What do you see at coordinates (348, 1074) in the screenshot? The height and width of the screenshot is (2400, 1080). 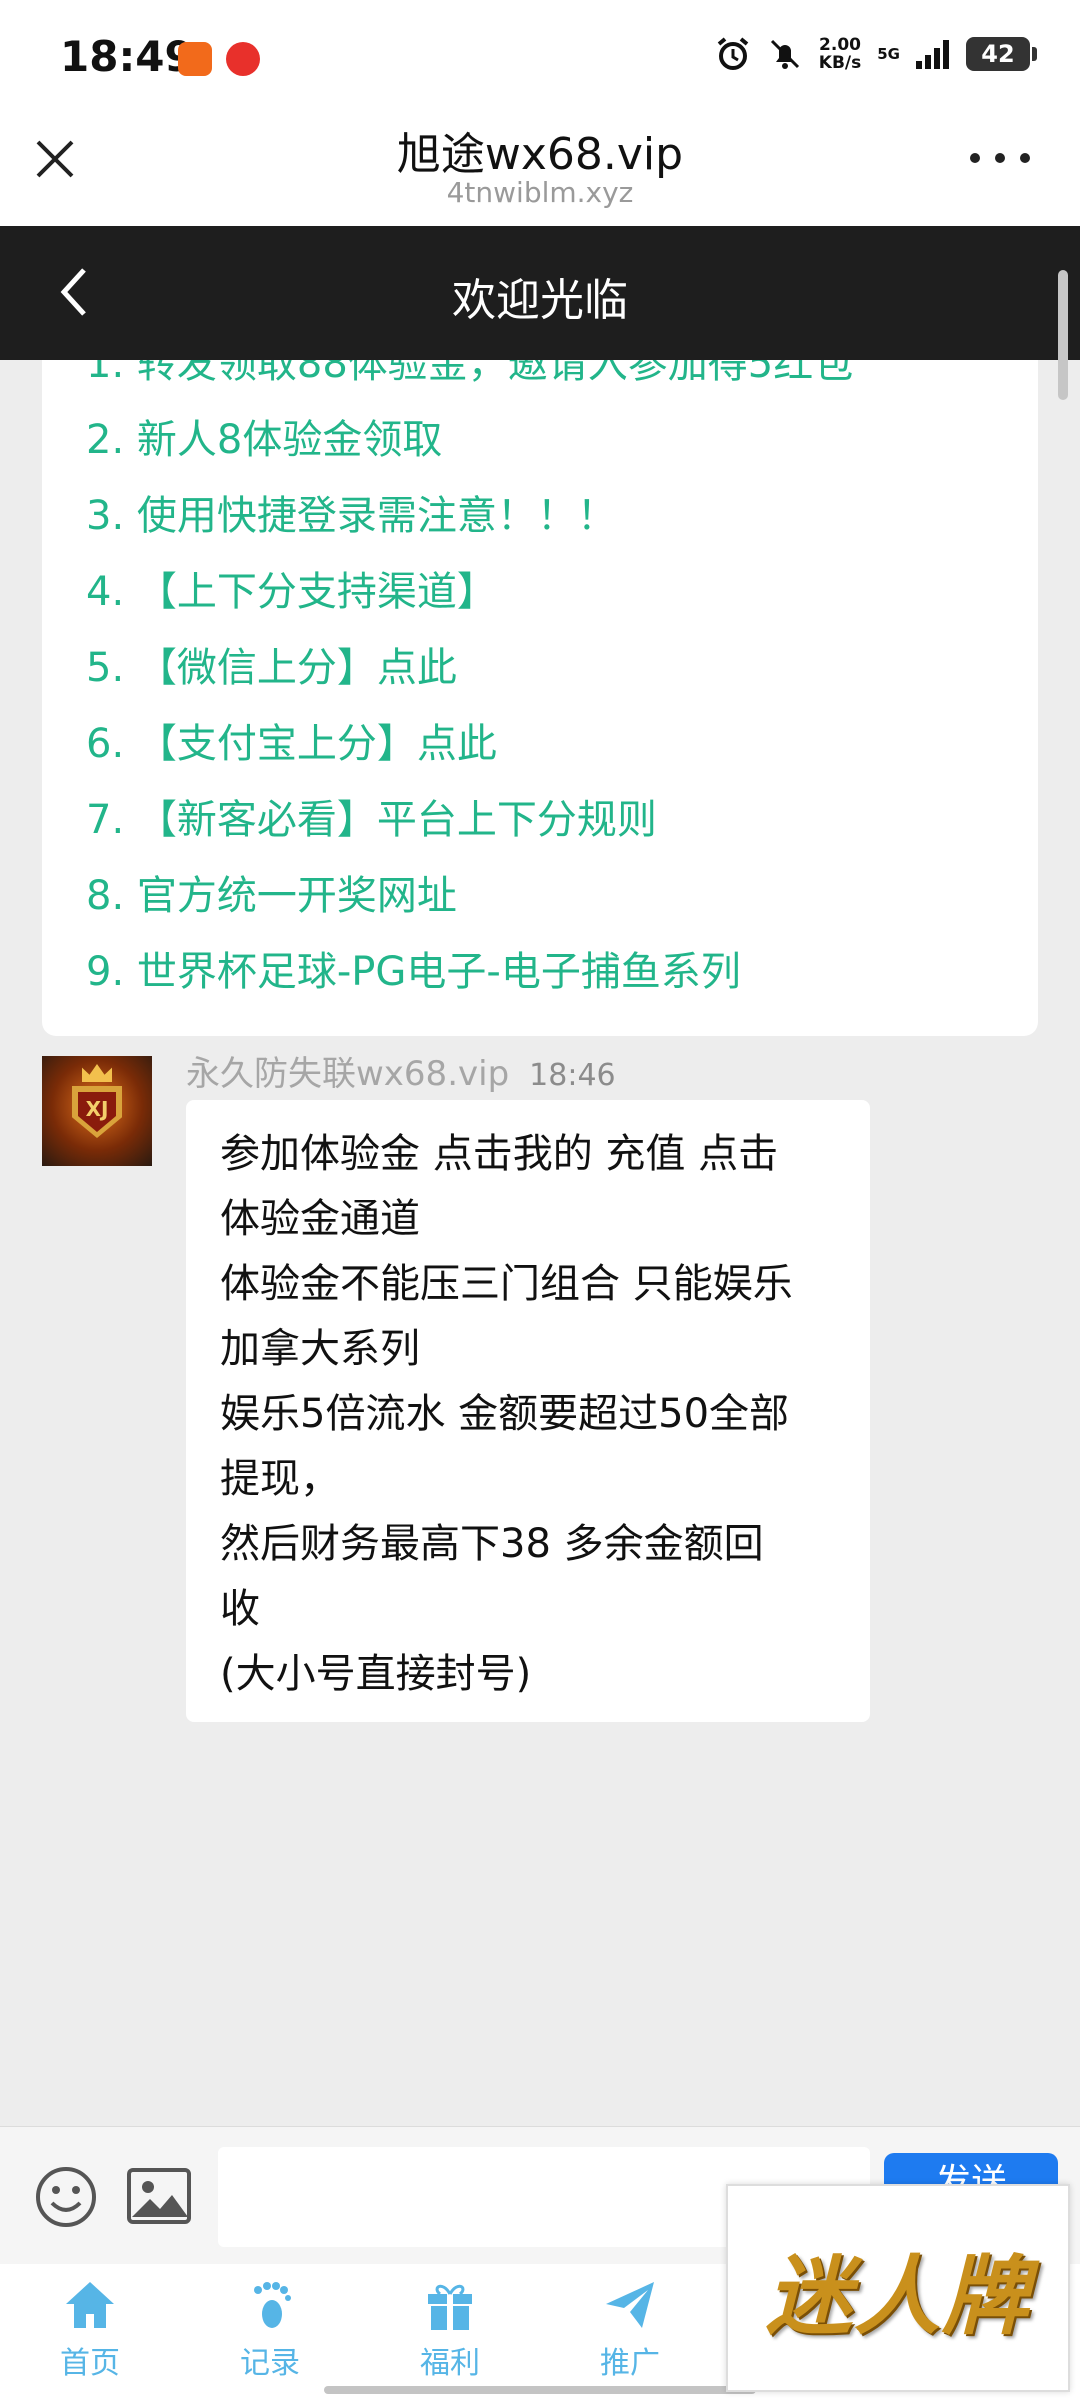 I see `sender-name: 永久防失联wx68.vip` at bounding box center [348, 1074].